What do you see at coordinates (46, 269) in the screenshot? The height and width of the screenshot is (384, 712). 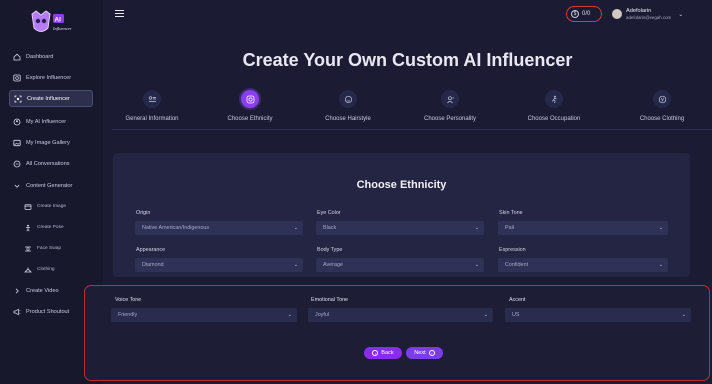 I see `sidebar-item-label: Clothing` at bounding box center [46, 269].